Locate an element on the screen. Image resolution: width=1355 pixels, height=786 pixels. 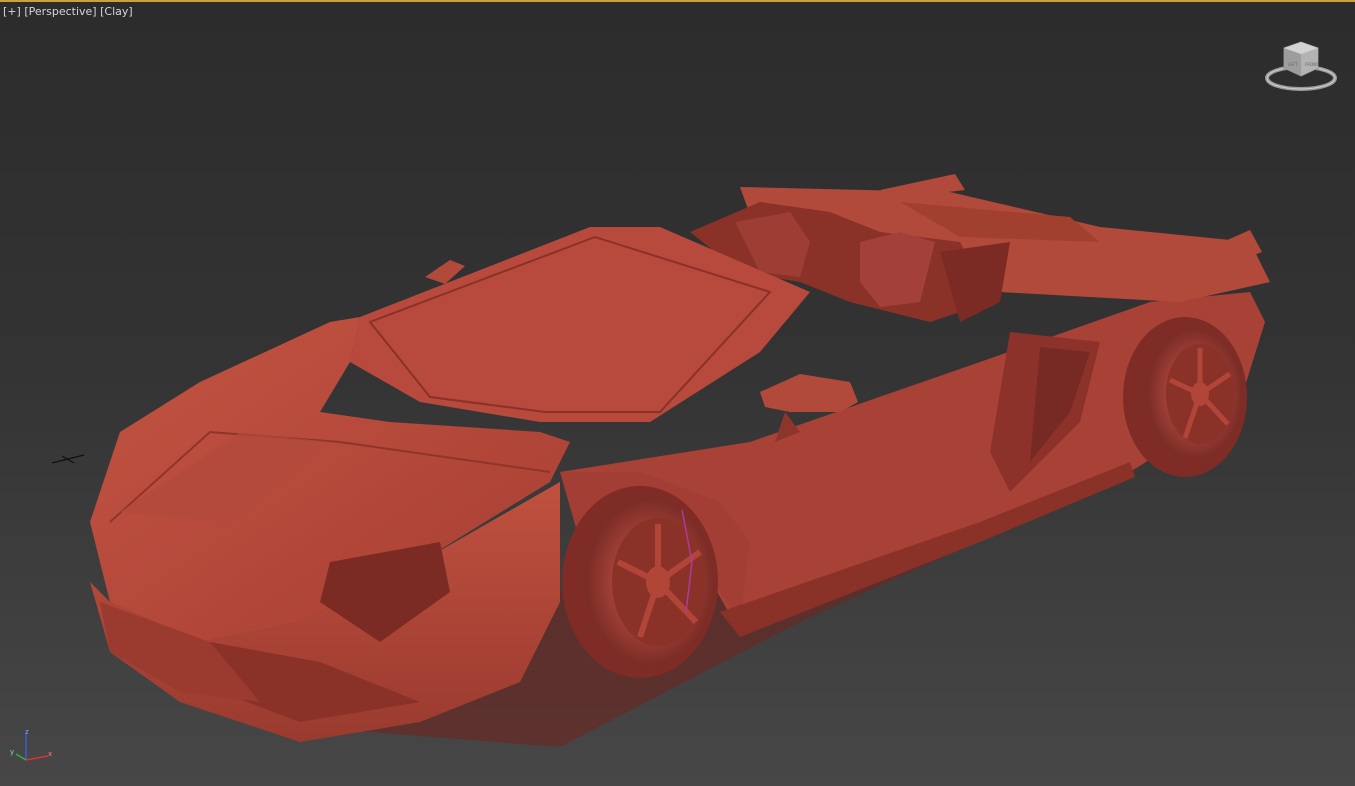
viewcube-front-face: FRONT is located at coordinates (1312, 64).